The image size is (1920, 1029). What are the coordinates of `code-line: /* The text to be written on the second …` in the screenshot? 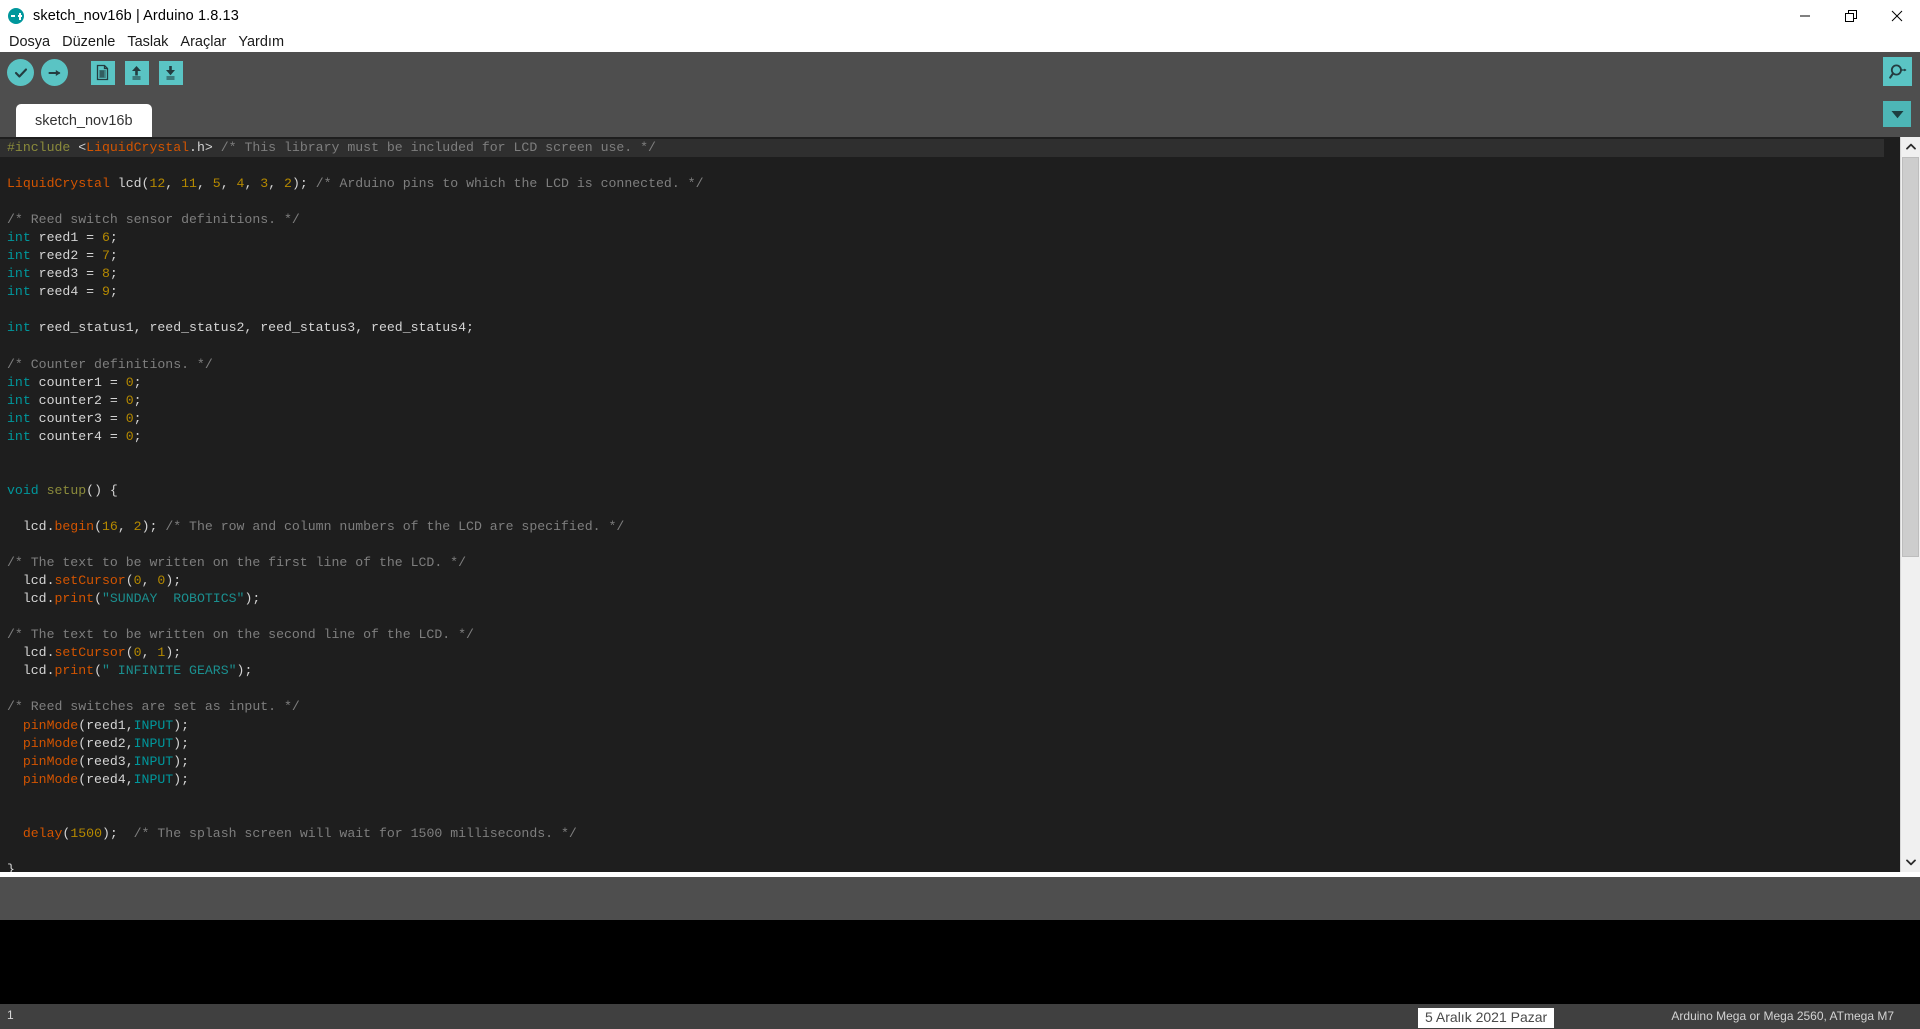 It's located at (942, 635).